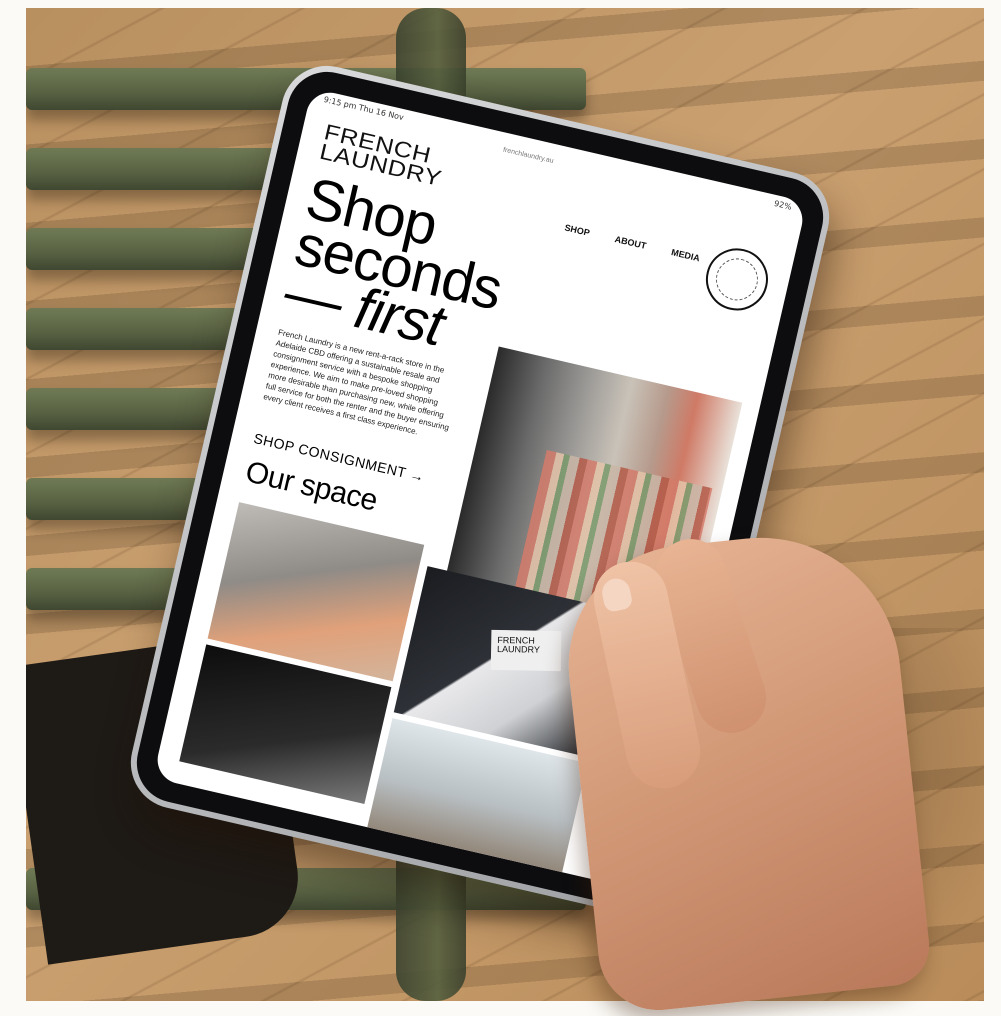  What do you see at coordinates (577, 229) in the screenshot?
I see `nav-shop: SHOP` at bounding box center [577, 229].